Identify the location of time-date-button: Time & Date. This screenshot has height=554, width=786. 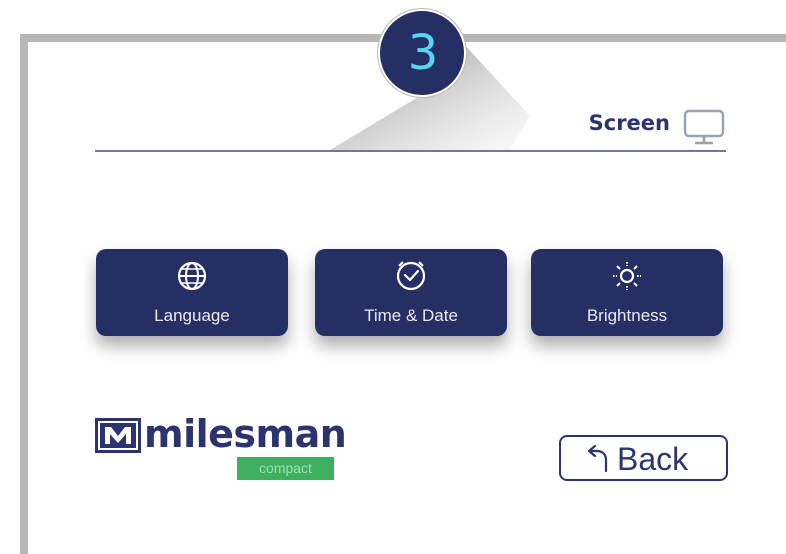
(411, 292).